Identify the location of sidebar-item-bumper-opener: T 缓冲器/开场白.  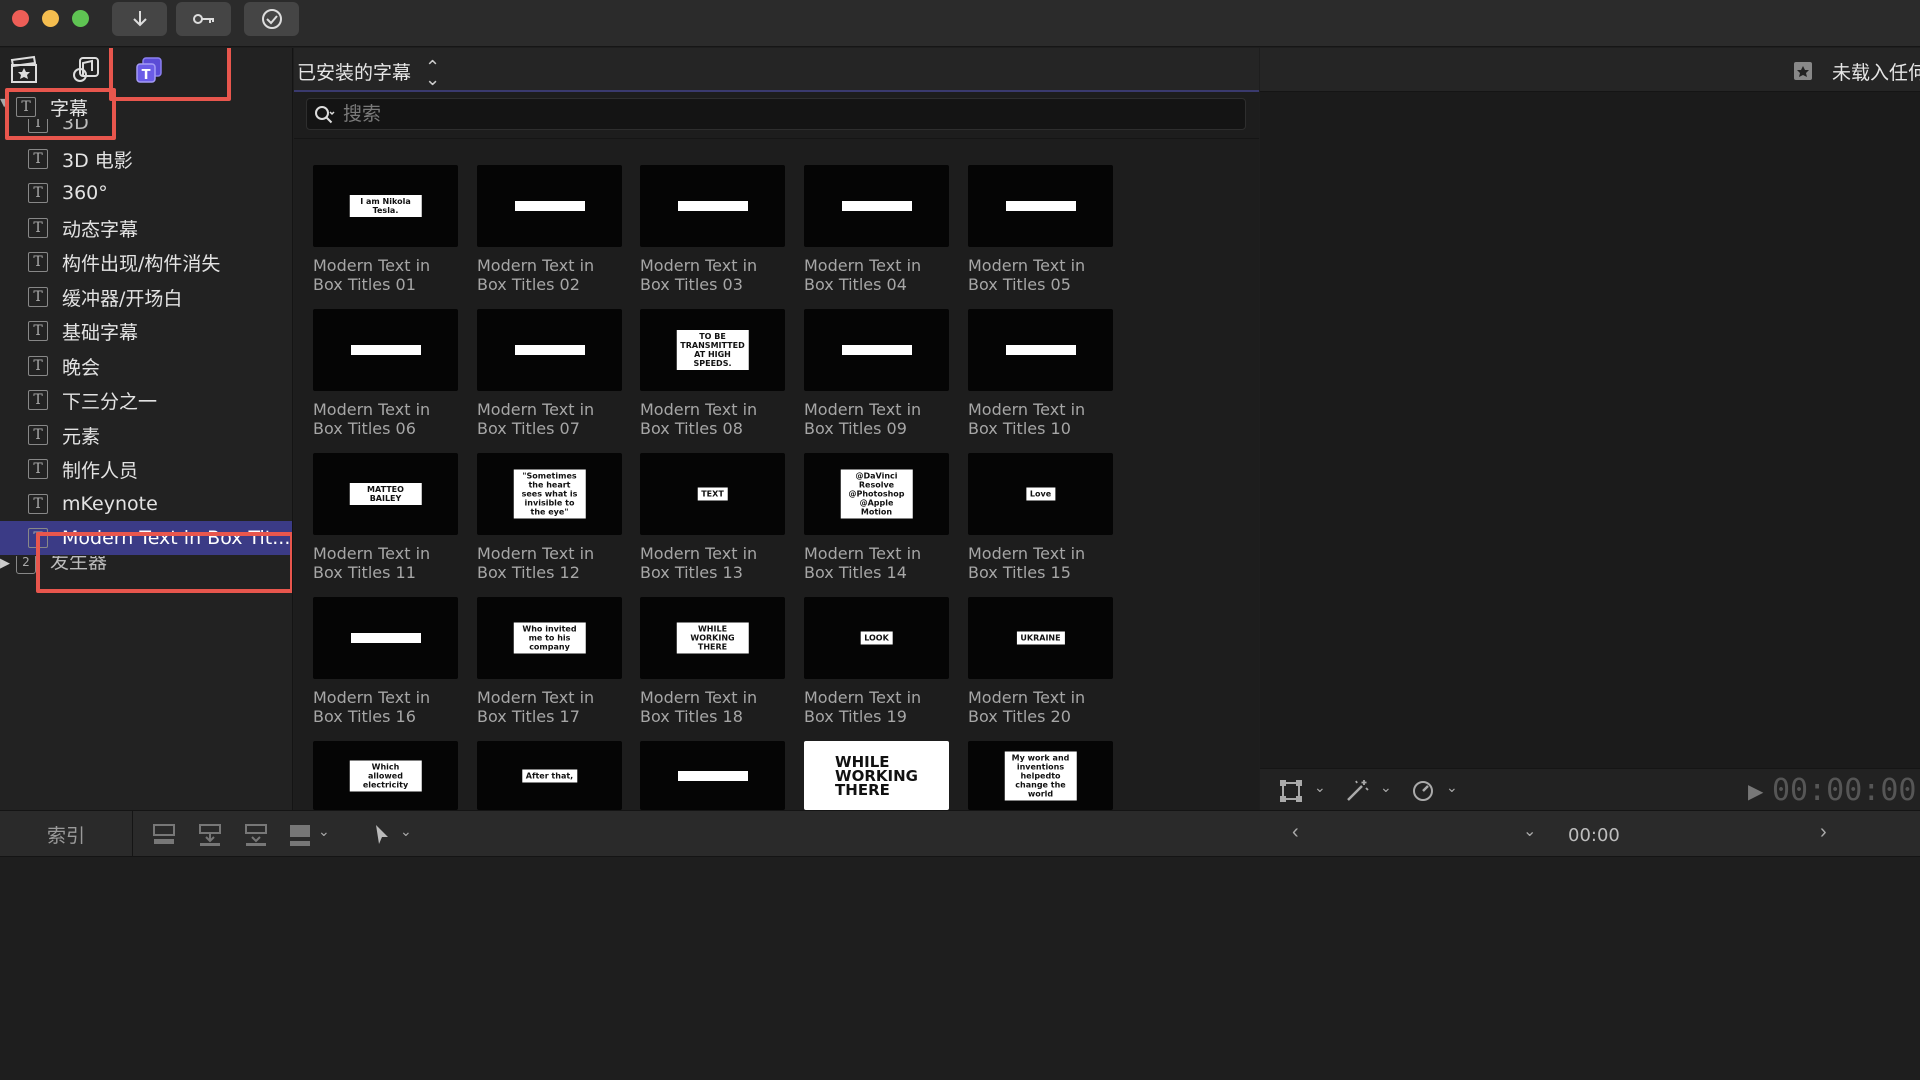
(146, 297).